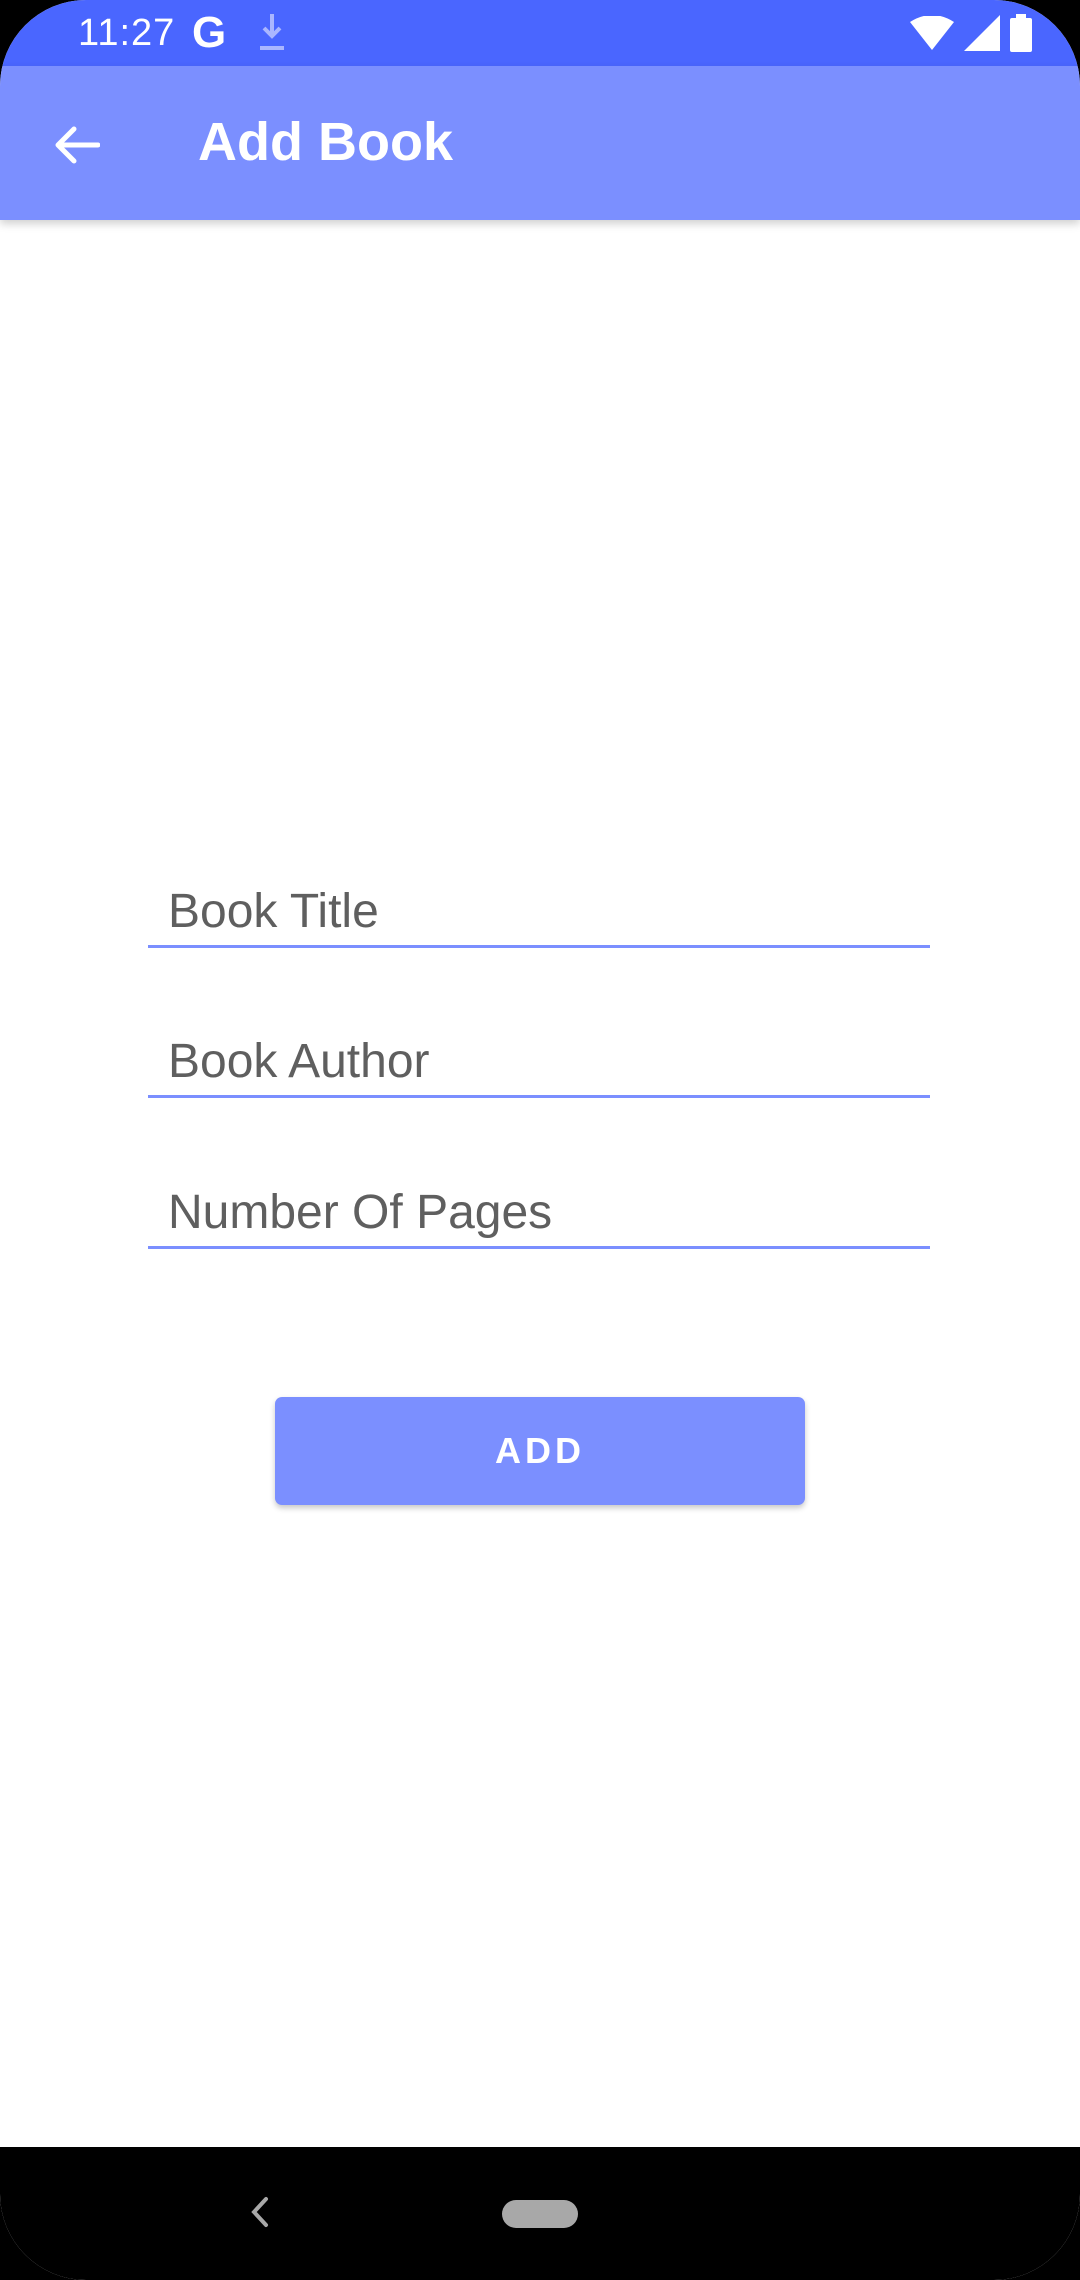 This screenshot has width=1080, height=2280. What do you see at coordinates (259, 2212) in the screenshot?
I see `nav-back-icon` at bounding box center [259, 2212].